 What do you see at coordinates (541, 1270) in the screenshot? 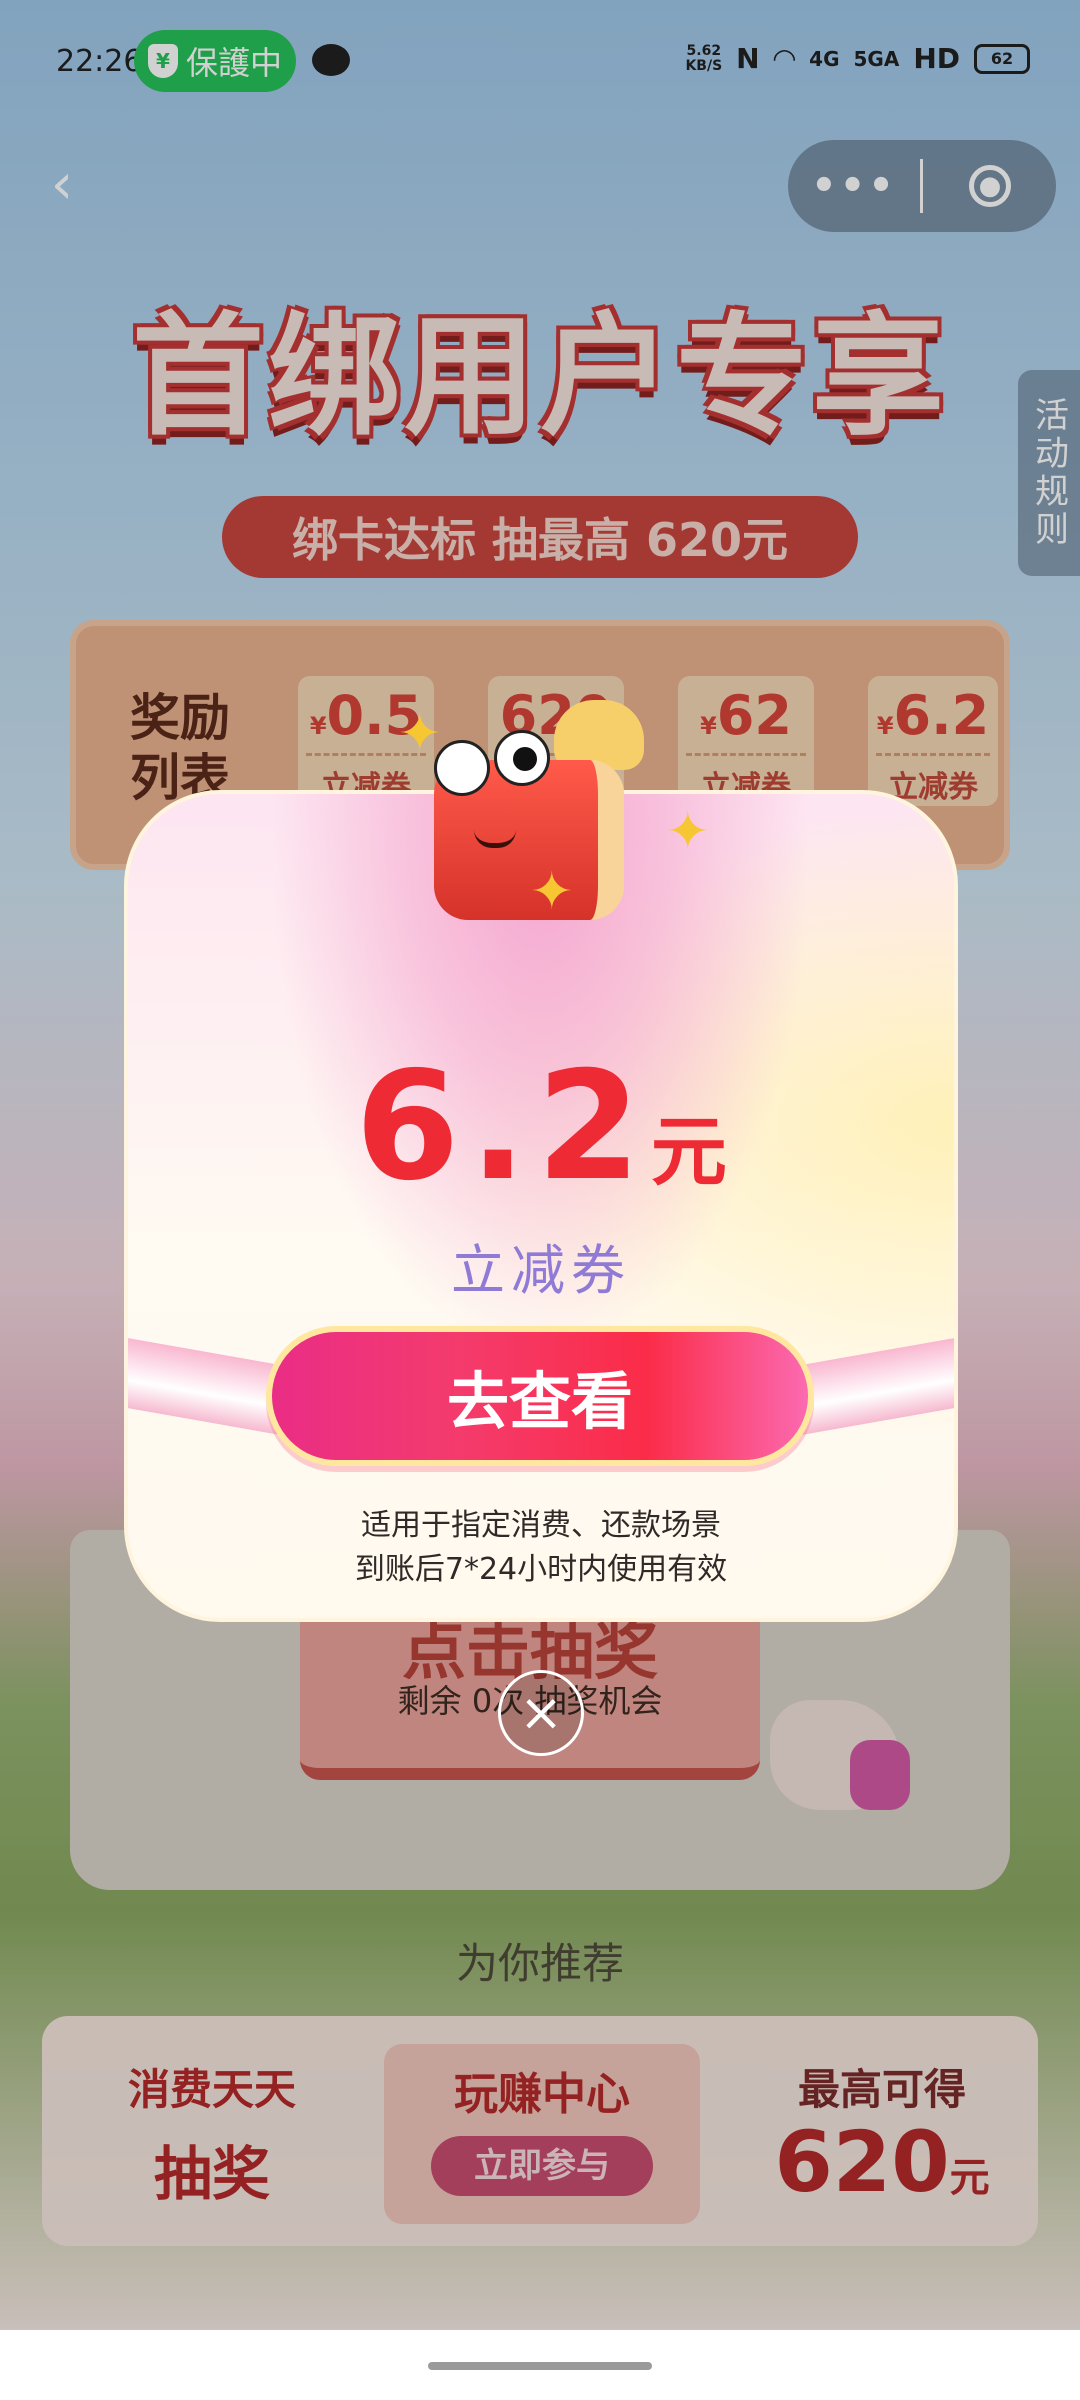
I see `coupon-type-label: 立减券` at bounding box center [541, 1270].